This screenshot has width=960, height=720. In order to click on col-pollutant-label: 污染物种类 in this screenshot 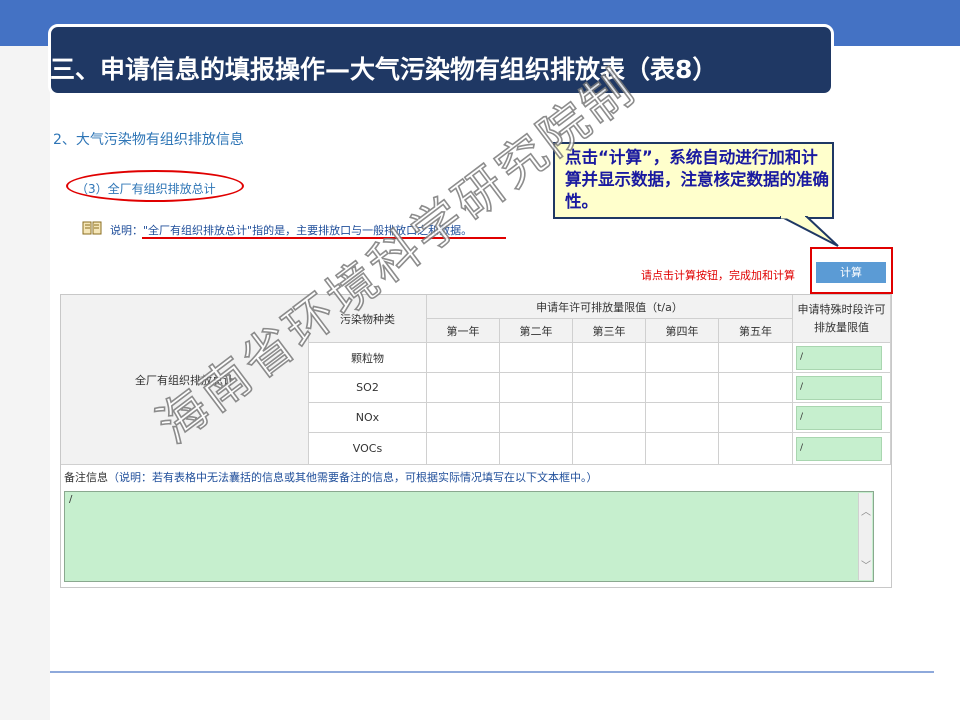, I will do `click(367, 319)`.